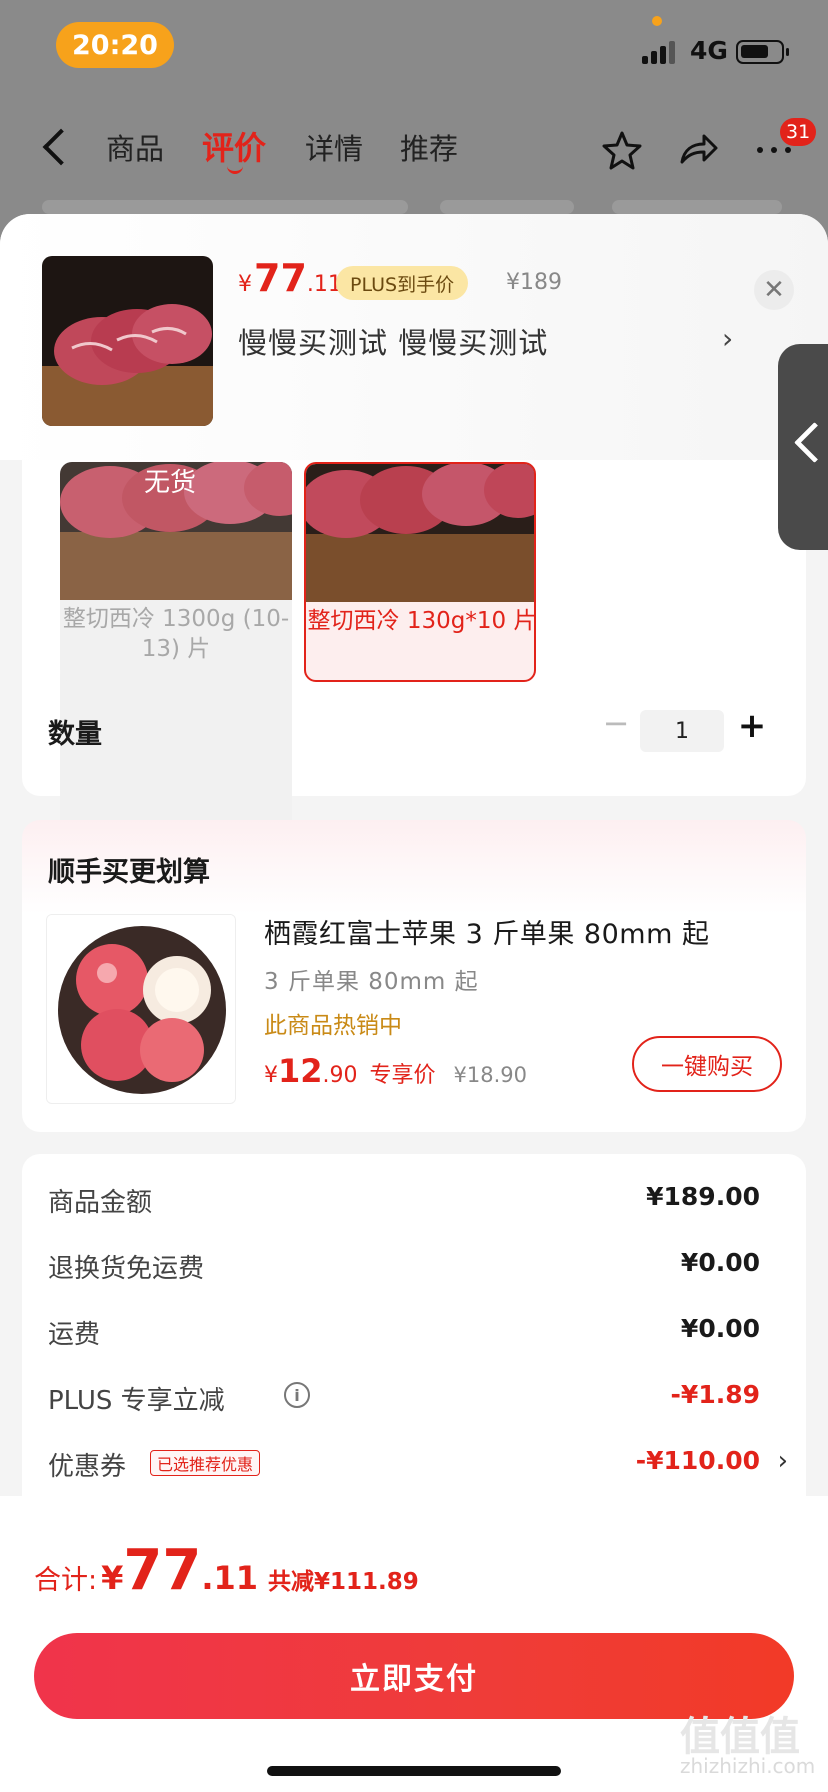 The width and height of the screenshot is (828, 1792). Describe the element at coordinates (698, 150) in the screenshot. I see `share-icon` at that location.